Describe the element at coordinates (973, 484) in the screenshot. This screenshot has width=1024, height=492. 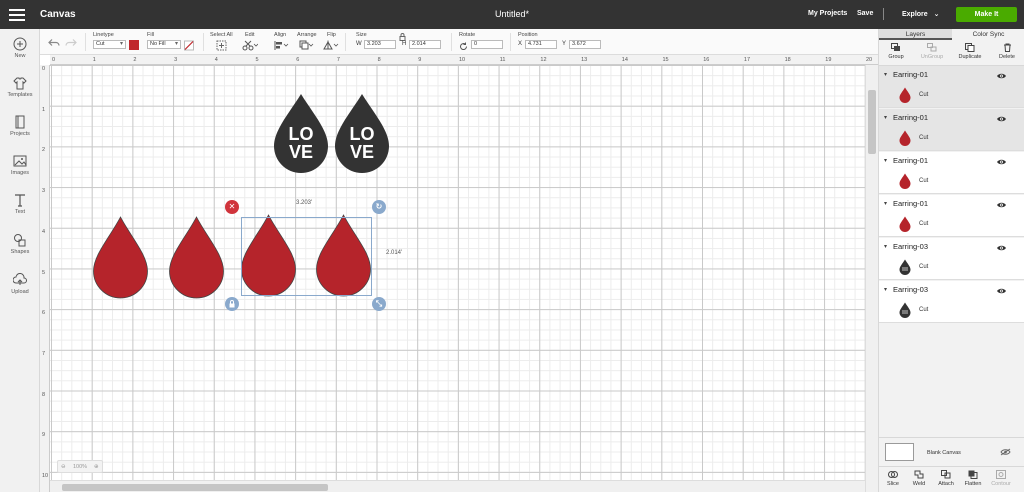
I see `flatten-label: Flatten` at that location.